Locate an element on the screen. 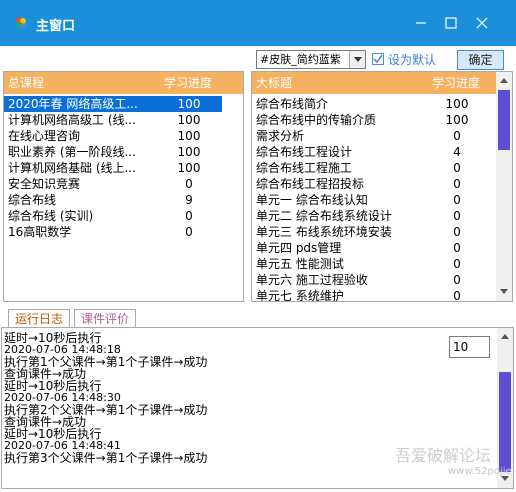  check-icon is located at coordinates (378, 59).